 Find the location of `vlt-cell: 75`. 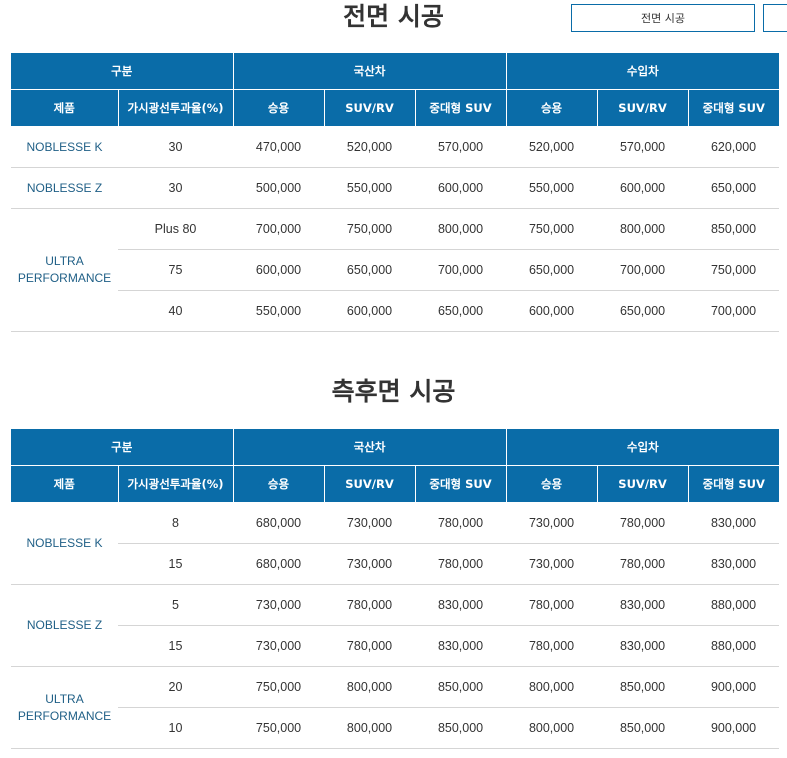

vlt-cell: 75 is located at coordinates (176, 270).